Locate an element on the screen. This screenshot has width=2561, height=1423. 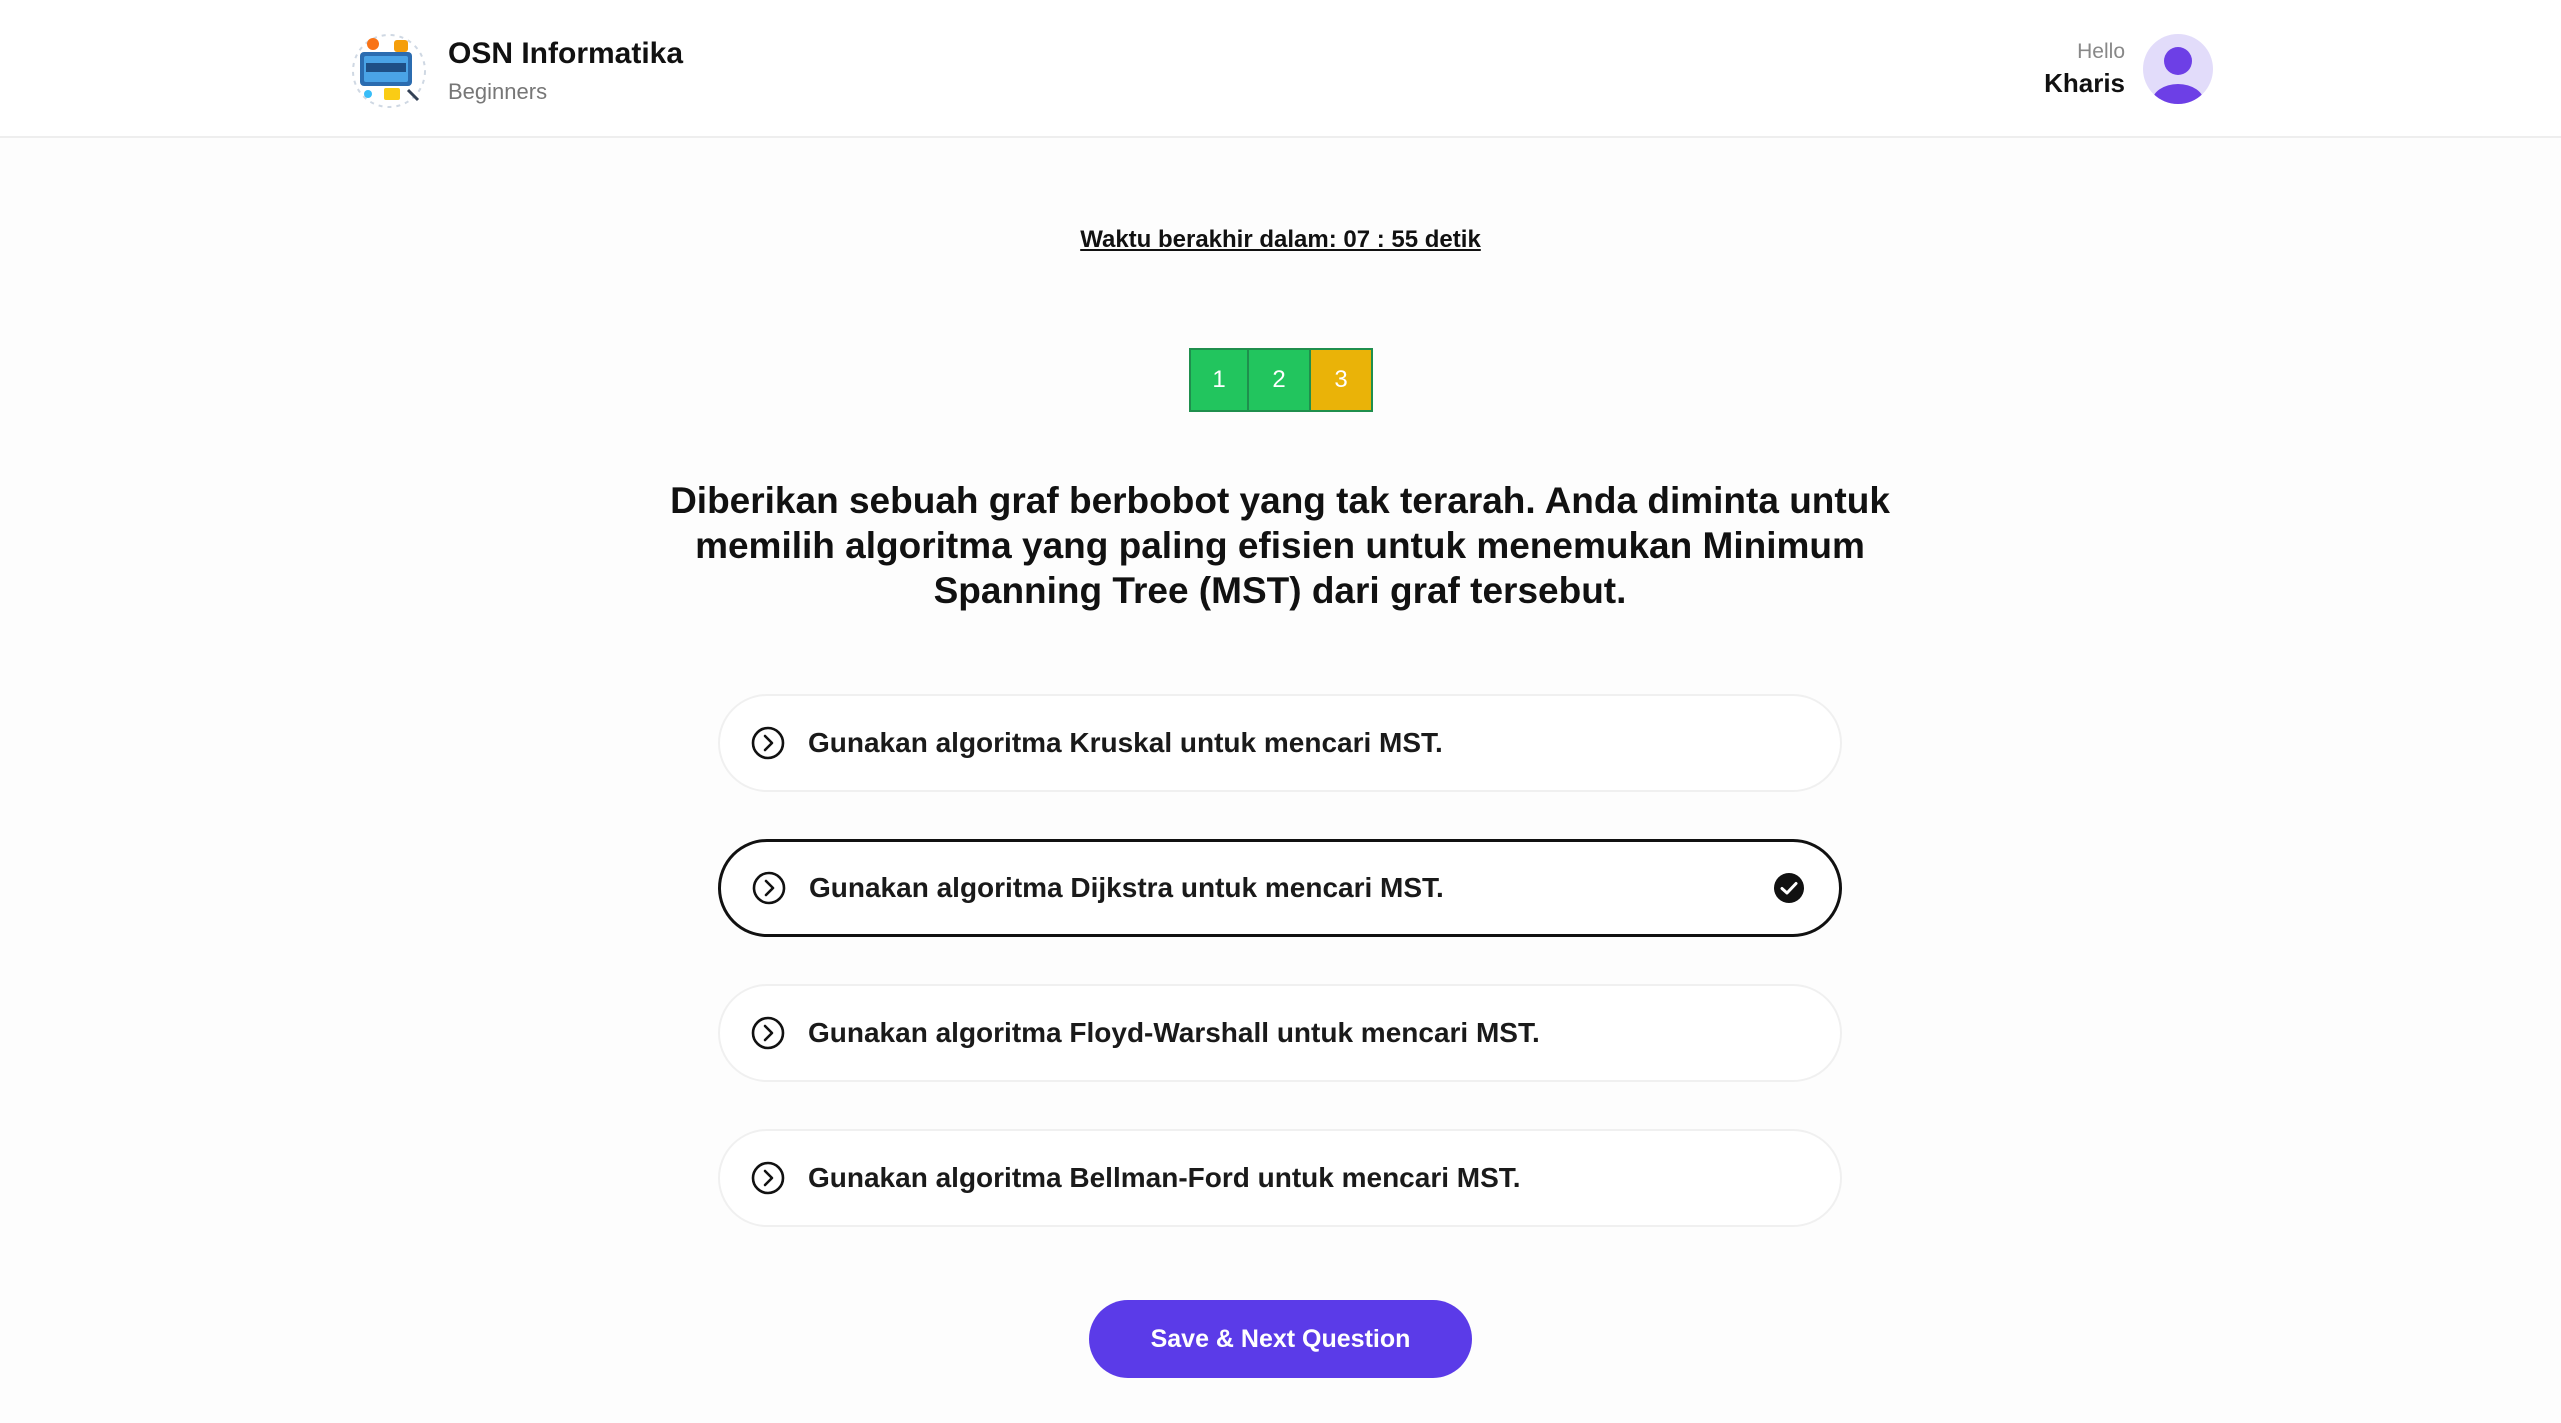
avatar is located at coordinates (2178, 69).